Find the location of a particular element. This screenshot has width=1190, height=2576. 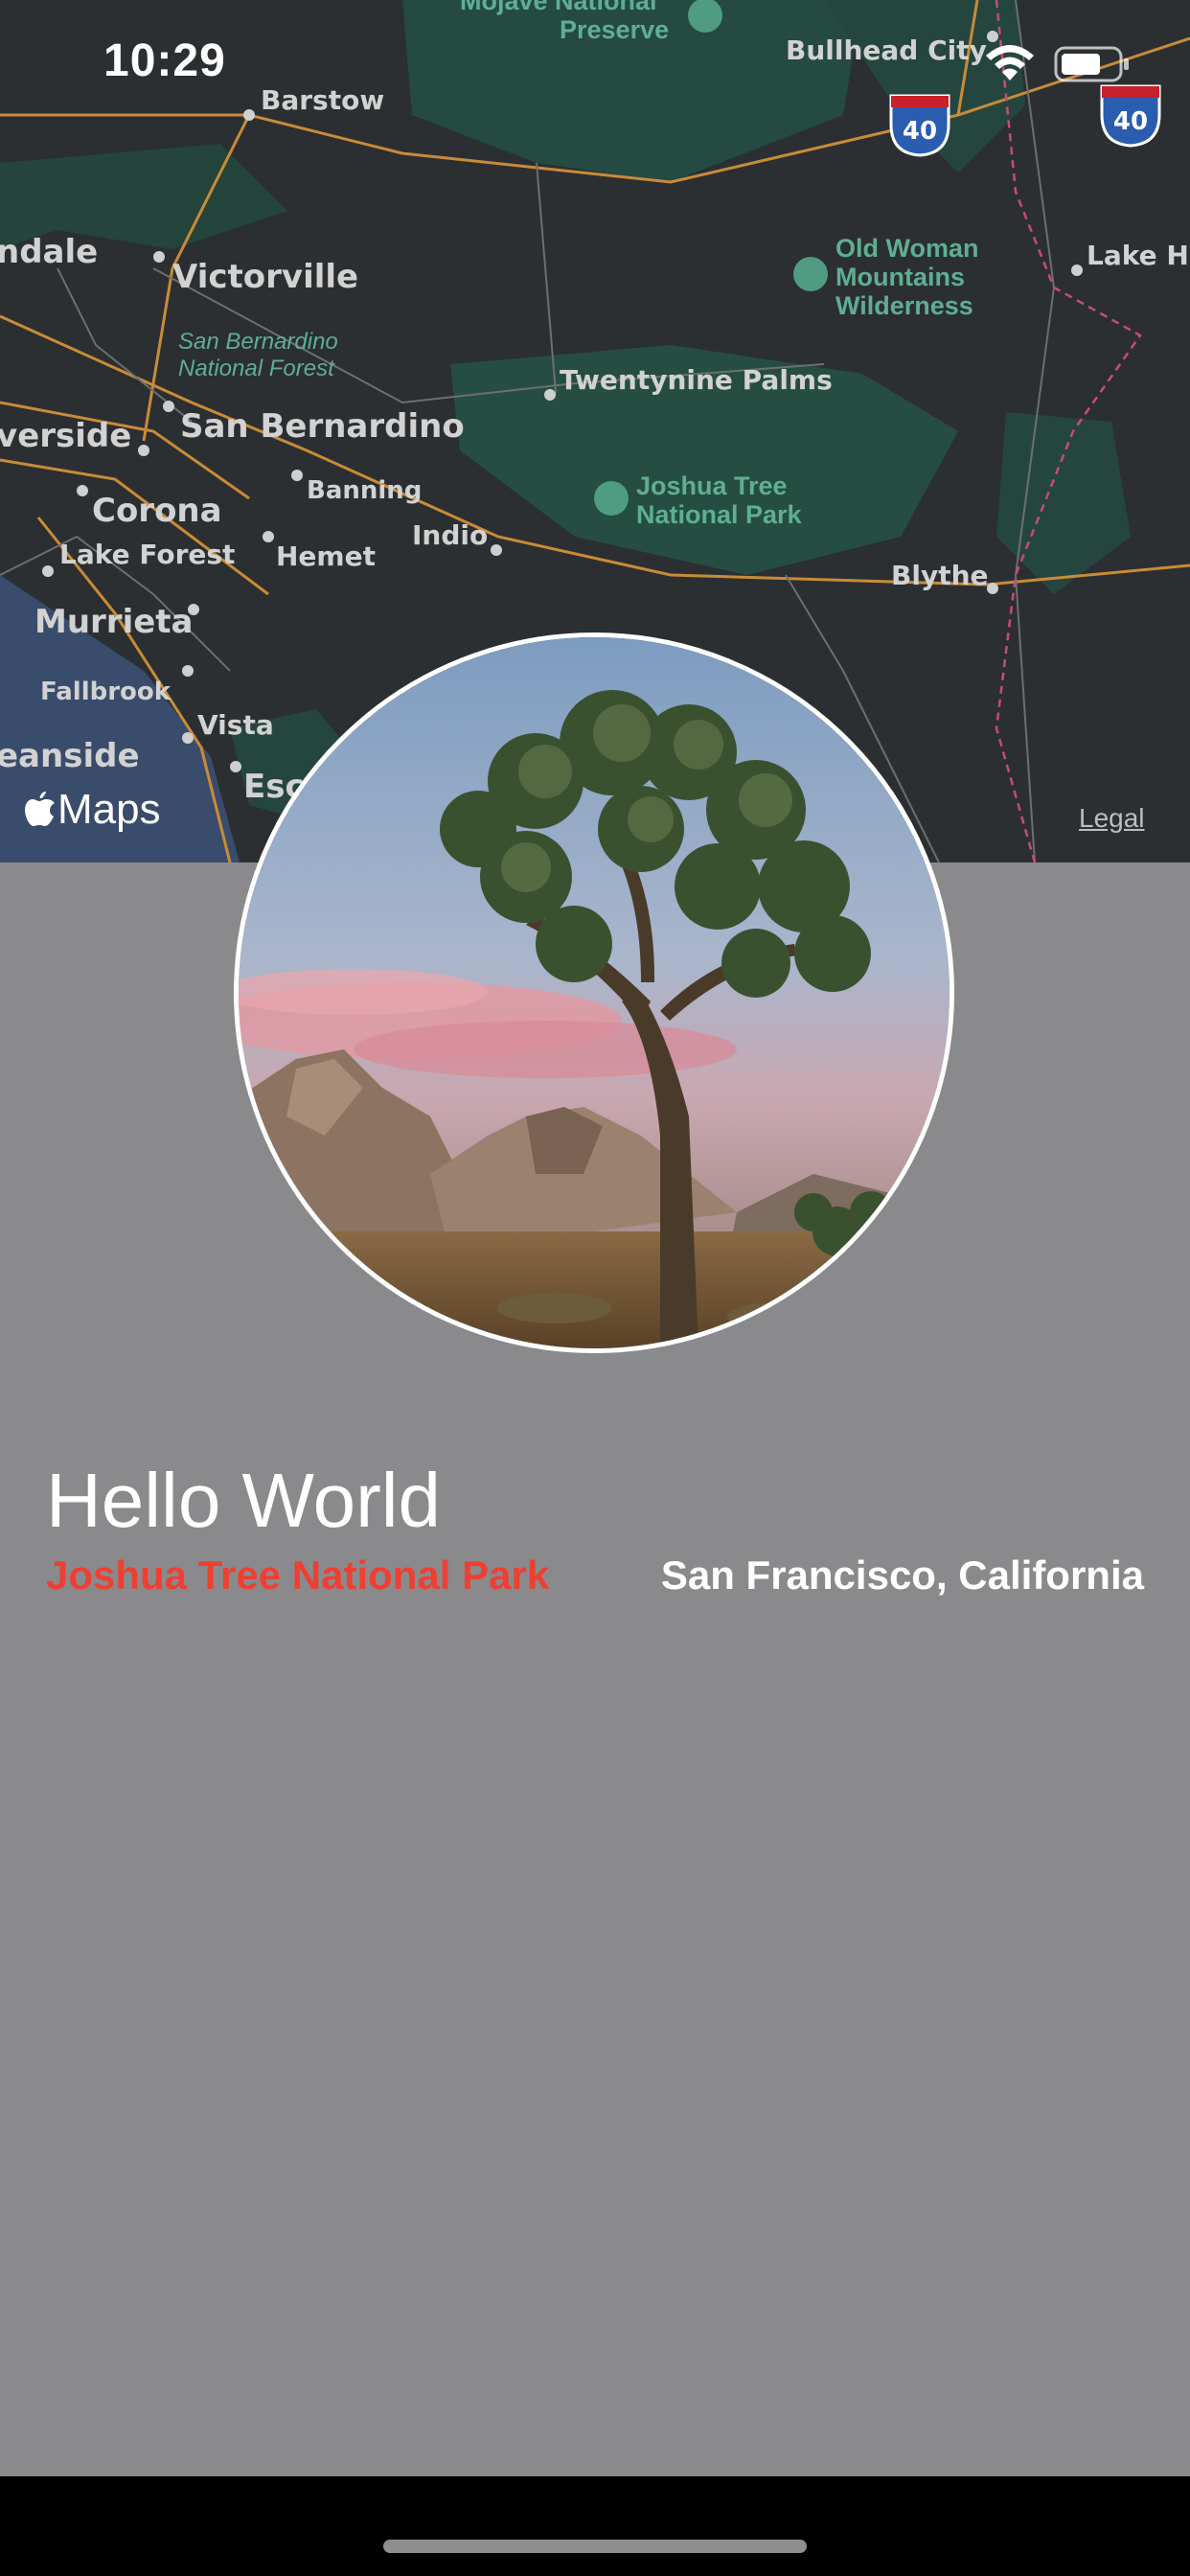

status-time: 10:29 is located at coordinates (164, 60).